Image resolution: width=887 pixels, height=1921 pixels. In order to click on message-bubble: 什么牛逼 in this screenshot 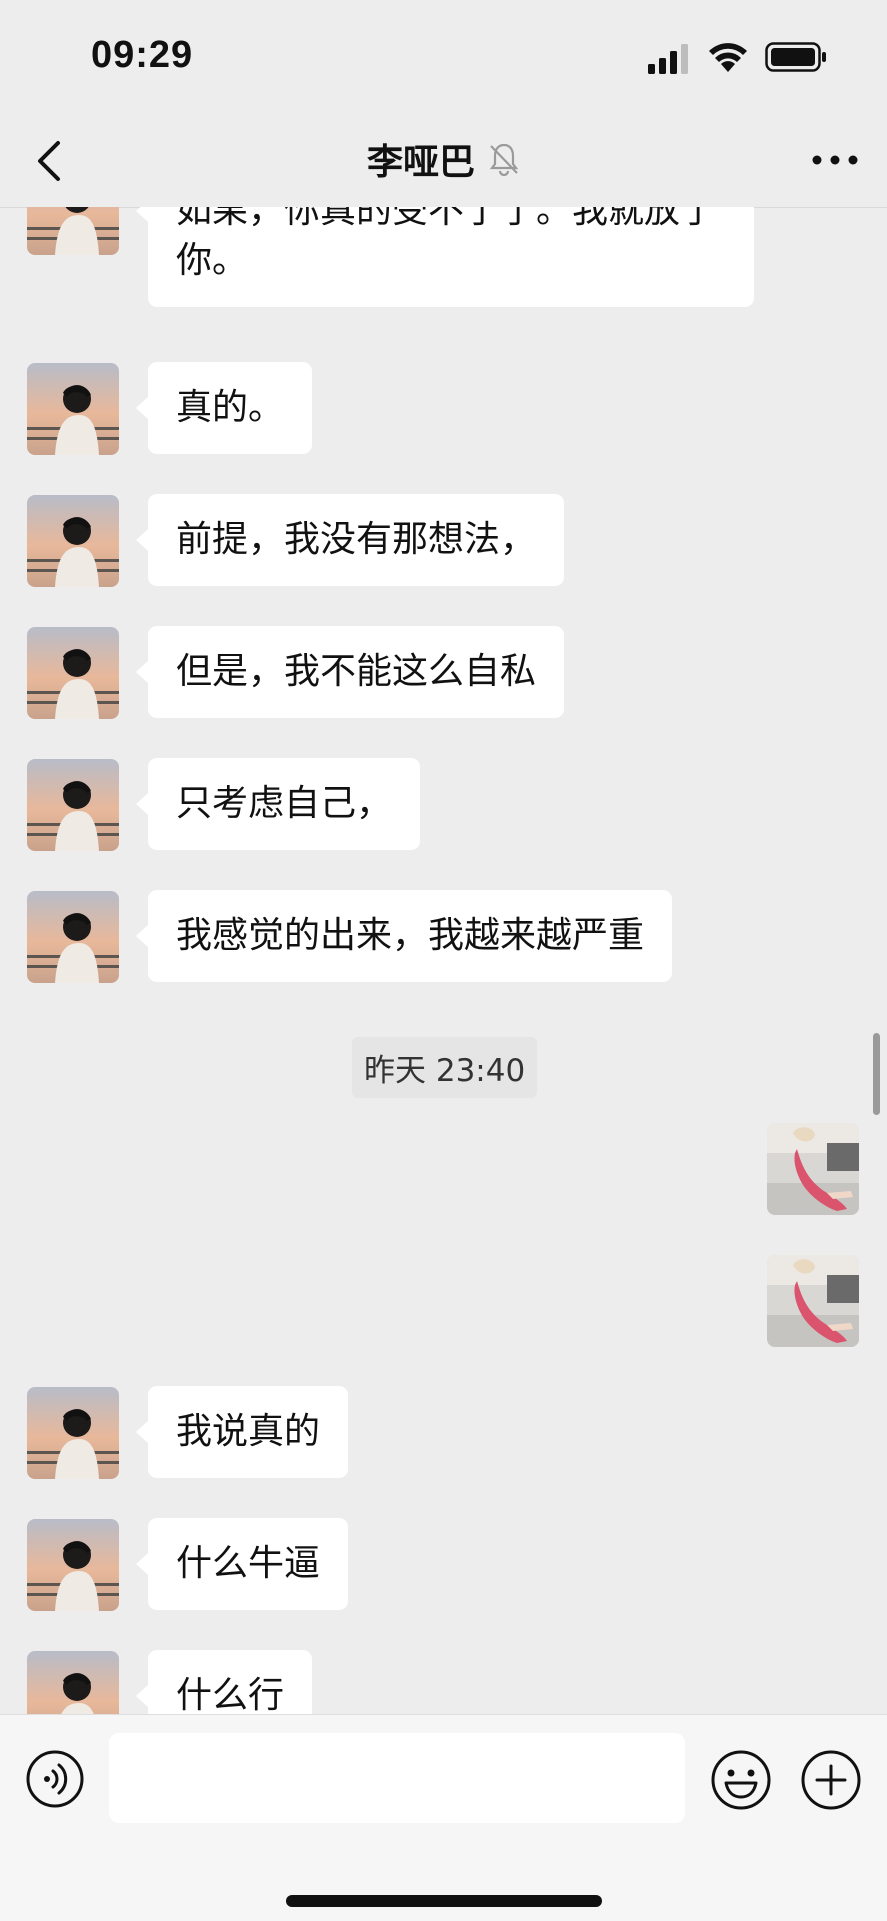, I will do `click(242, 1564)`.